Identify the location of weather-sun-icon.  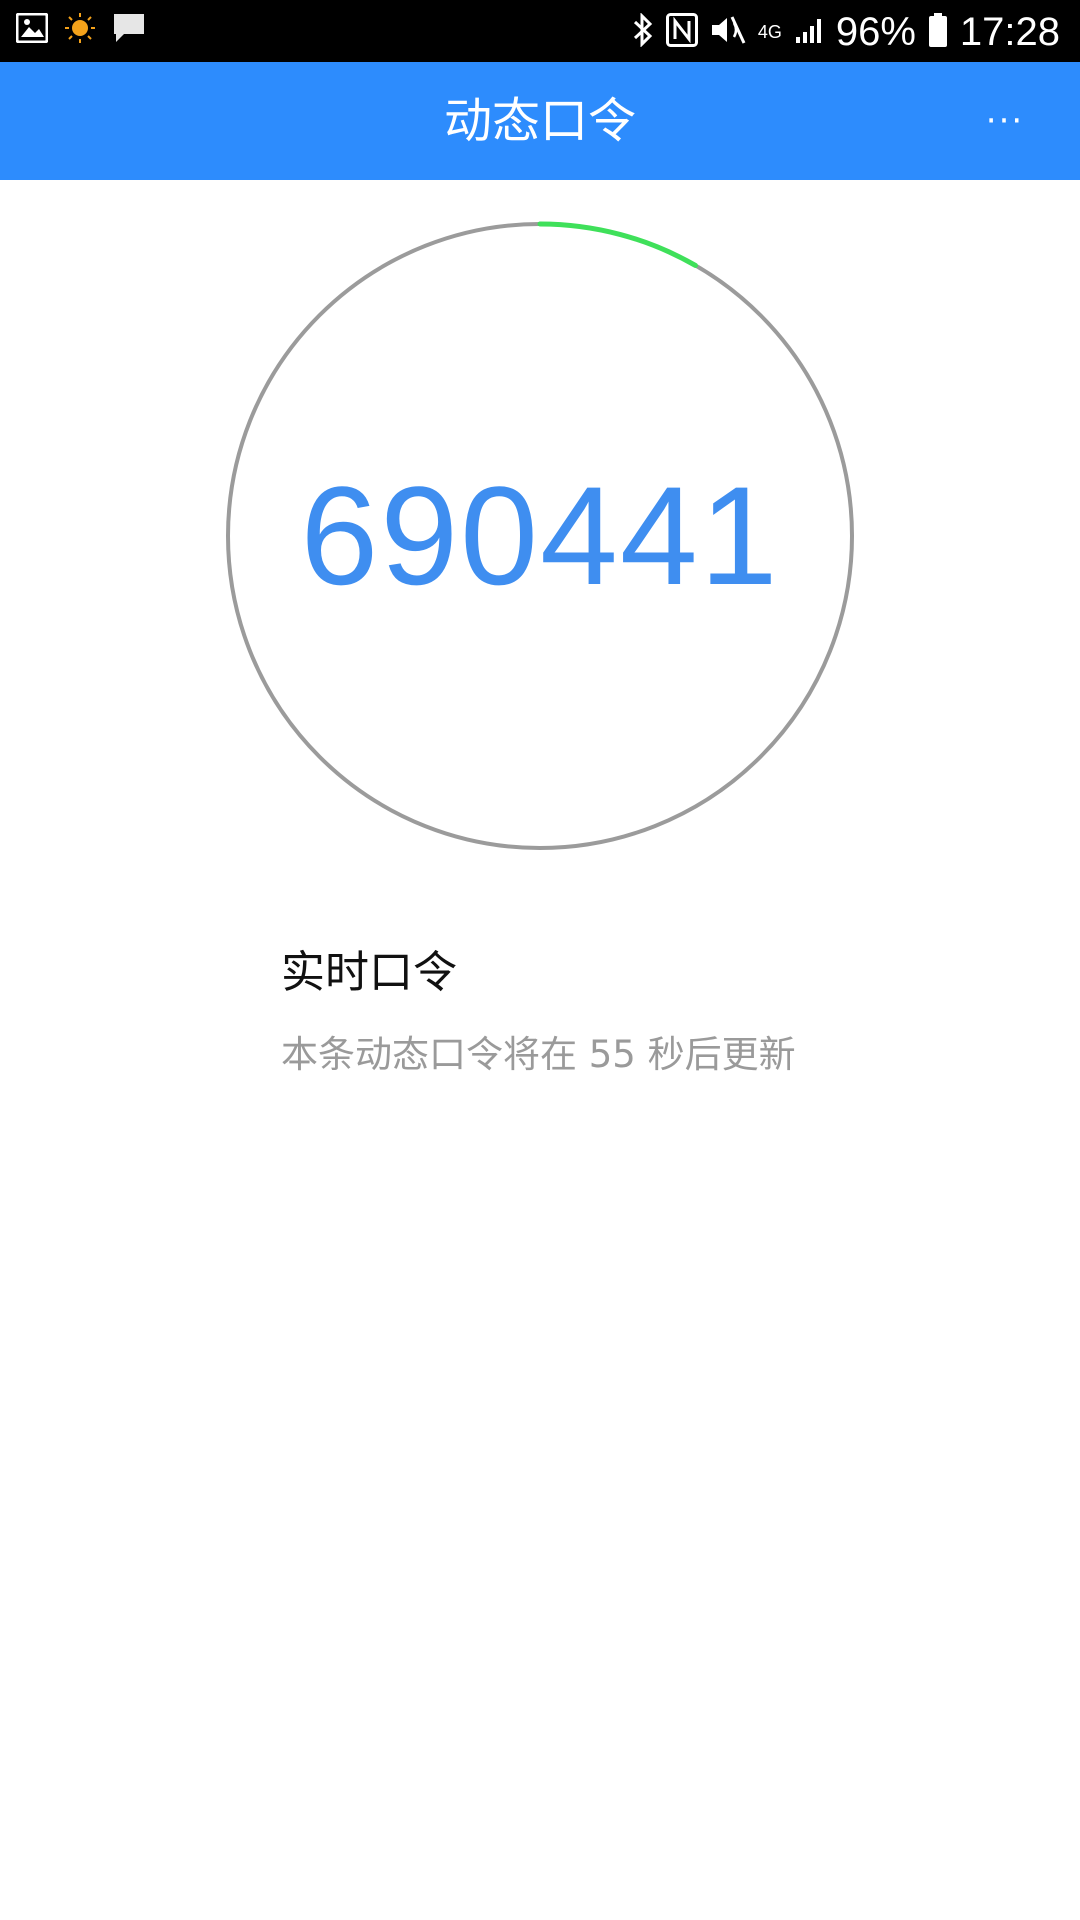
(80, 30).